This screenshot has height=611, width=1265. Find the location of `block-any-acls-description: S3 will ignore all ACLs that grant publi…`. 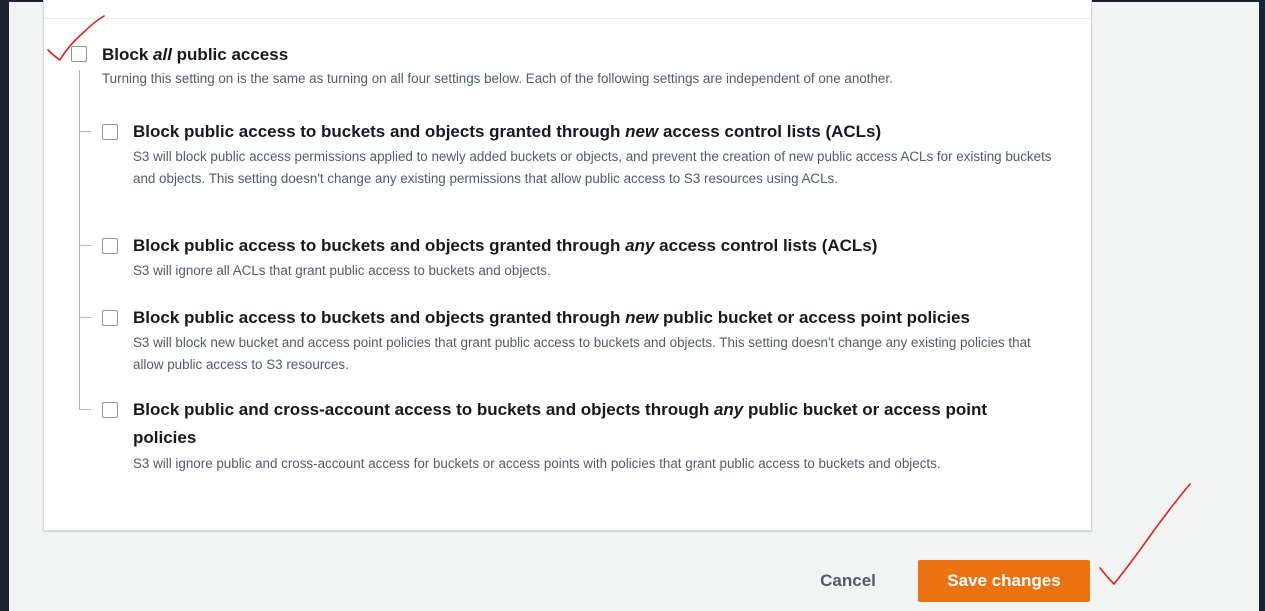

block-any-acls-description: S3 will ignore all ACLs that grant publi… is located at coordinates (342, 270).